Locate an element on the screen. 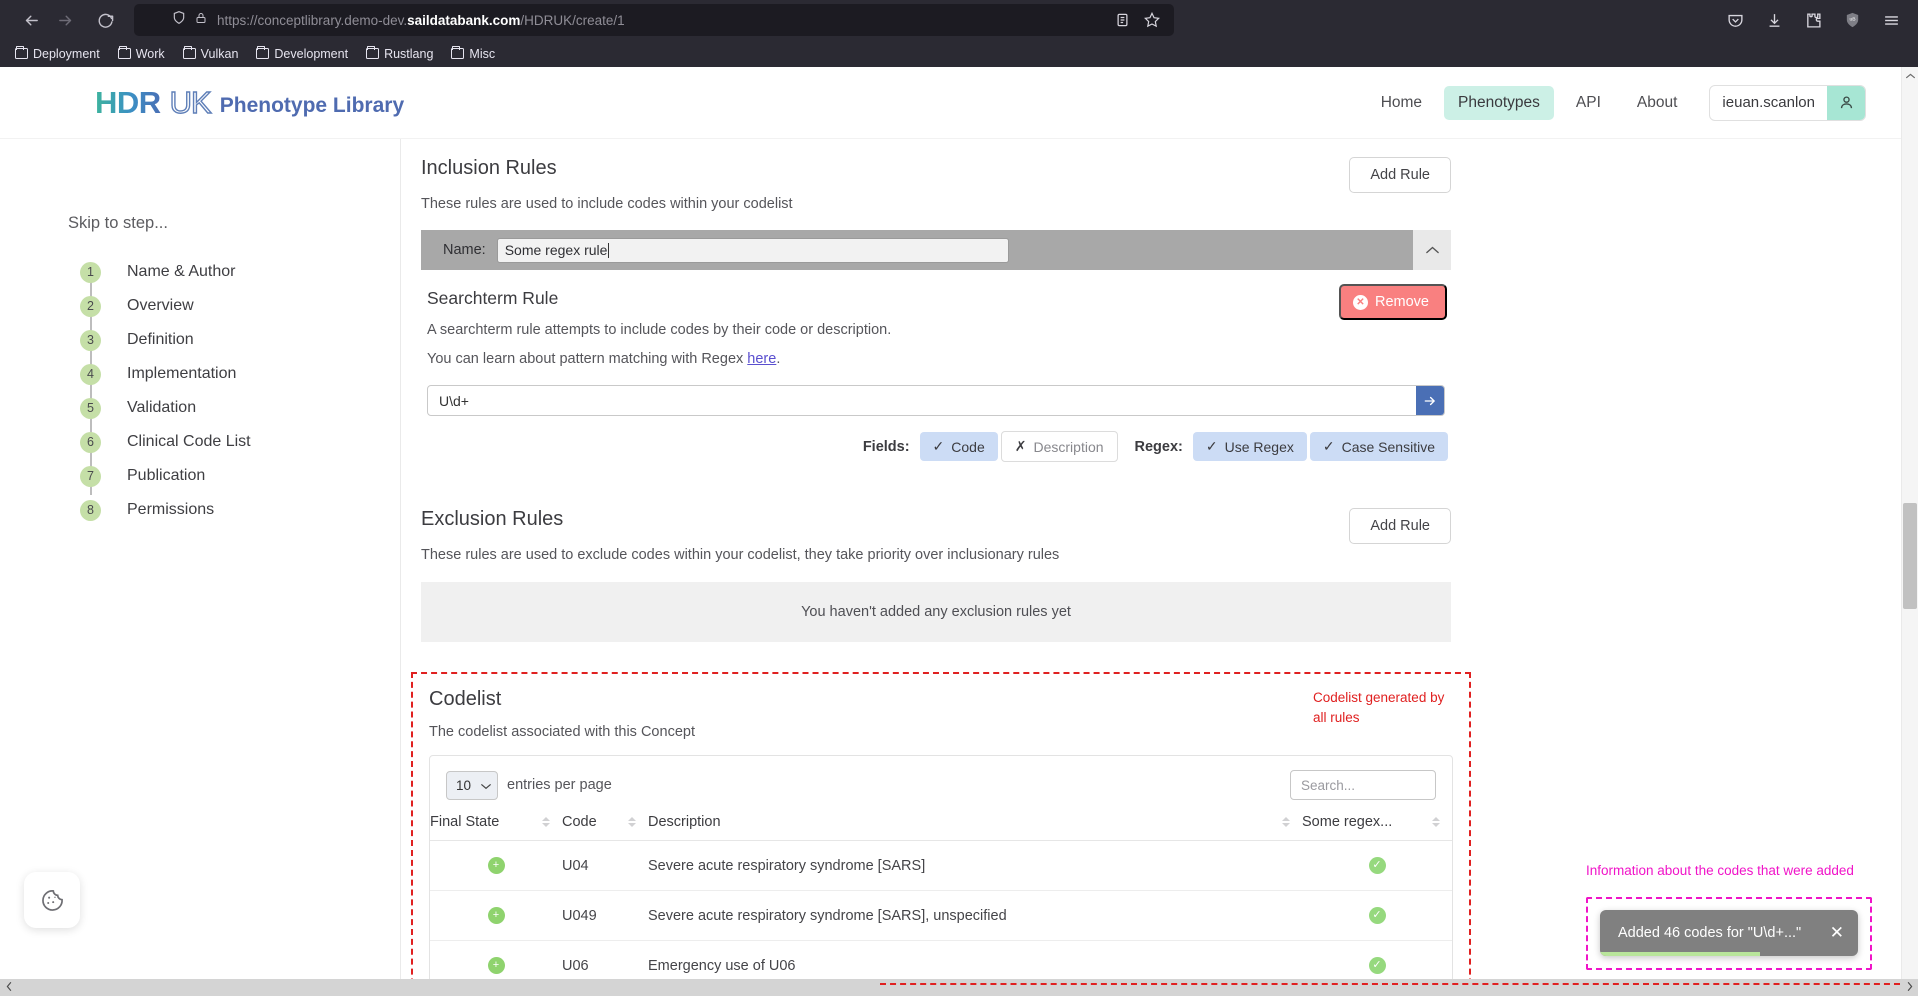  toast-notification: Added 46 codes for "U\d+..." ✕ is located at coordinates (1729, 933).